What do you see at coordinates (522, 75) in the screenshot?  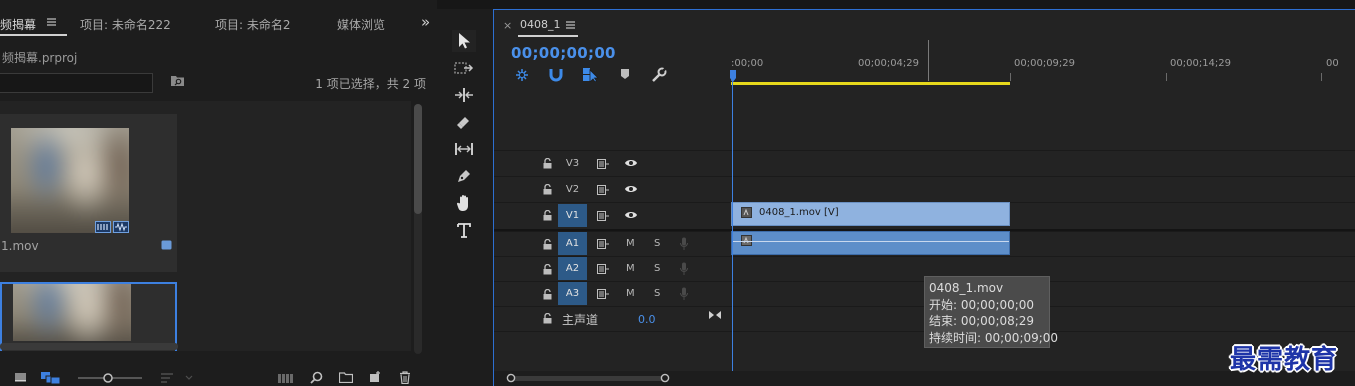 I see `nest-sequence-icon` at bounding box center [522, 75].